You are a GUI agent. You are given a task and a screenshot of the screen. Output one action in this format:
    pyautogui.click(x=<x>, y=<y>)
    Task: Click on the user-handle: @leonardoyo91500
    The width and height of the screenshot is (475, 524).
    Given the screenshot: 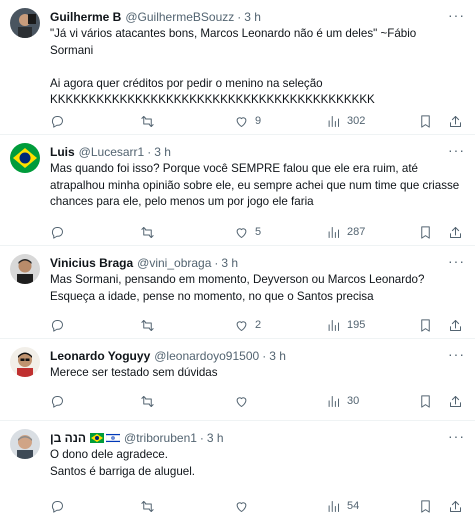 What is the action you would take?
    pyautogui.click(x=206, y=356)
    